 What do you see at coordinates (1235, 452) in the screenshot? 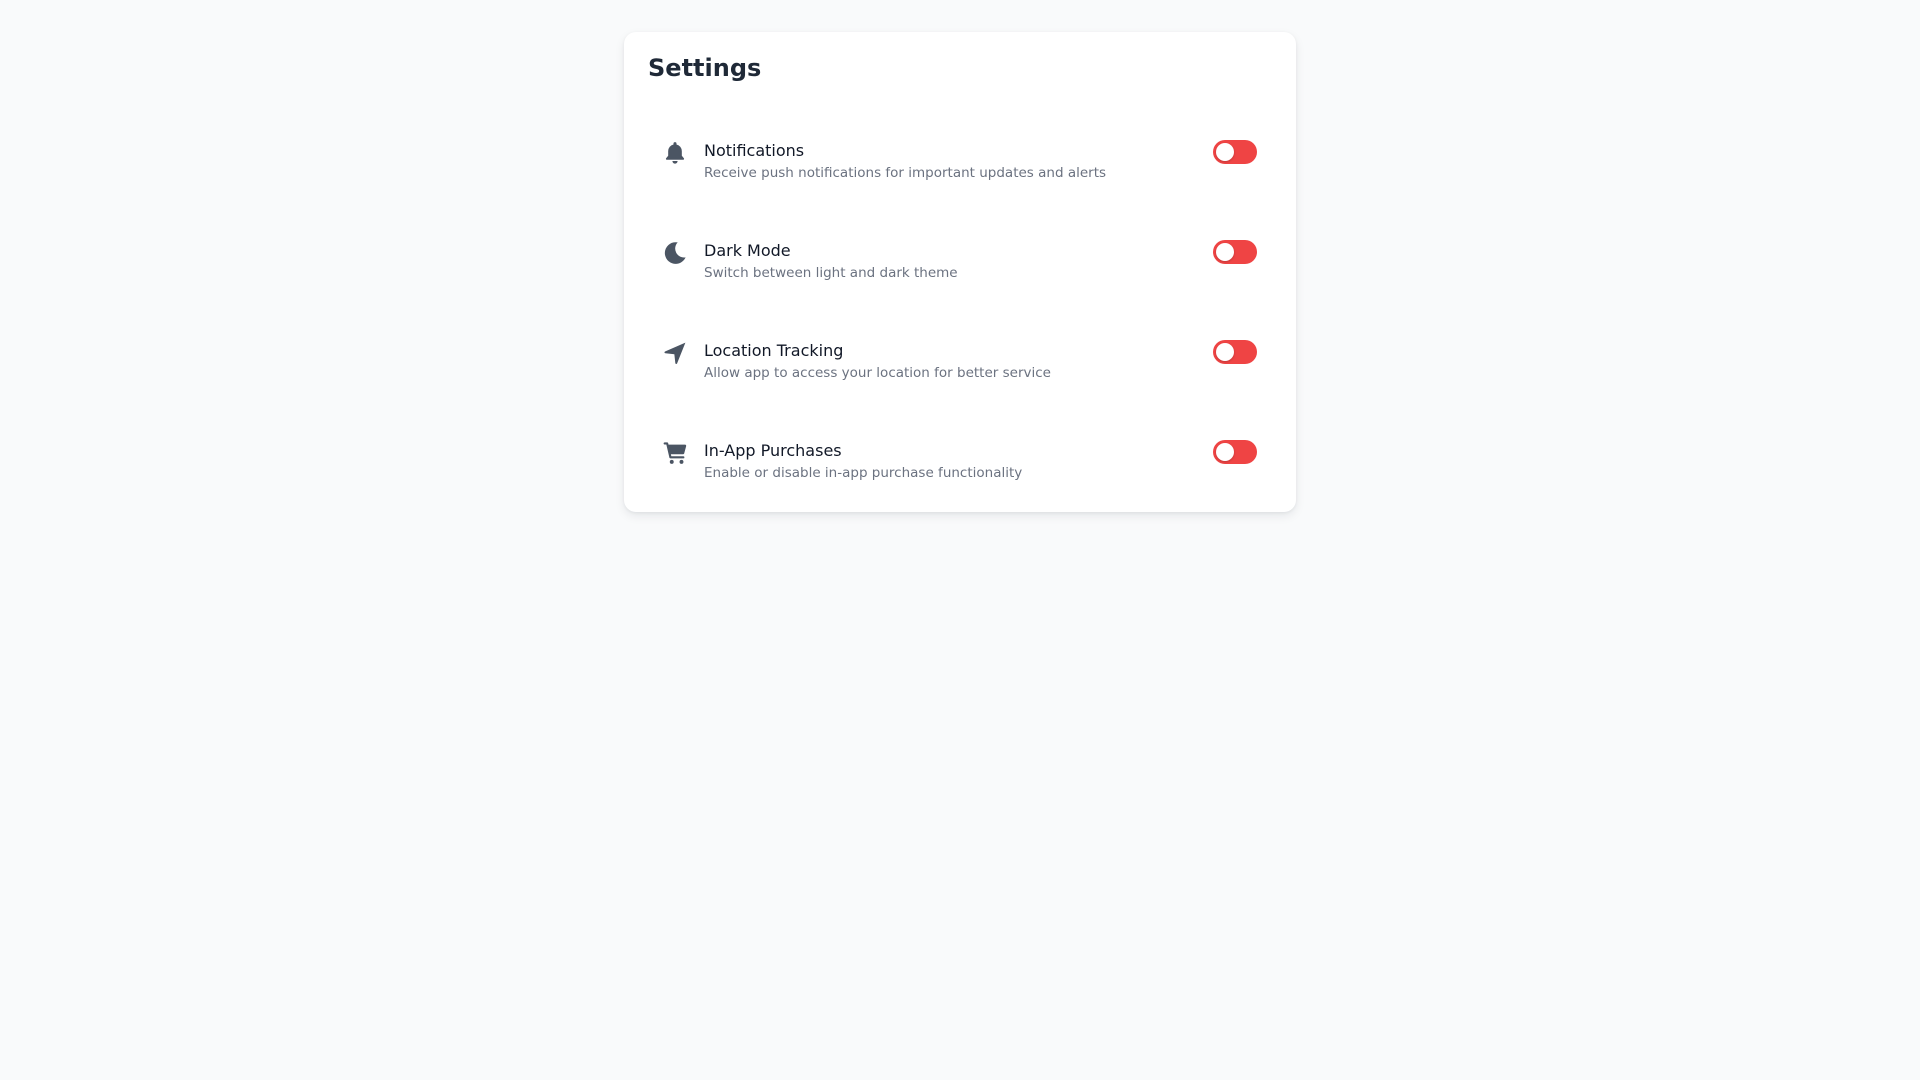
I see `in-app-purchases-toggle` at bounding box center [1235, 452].